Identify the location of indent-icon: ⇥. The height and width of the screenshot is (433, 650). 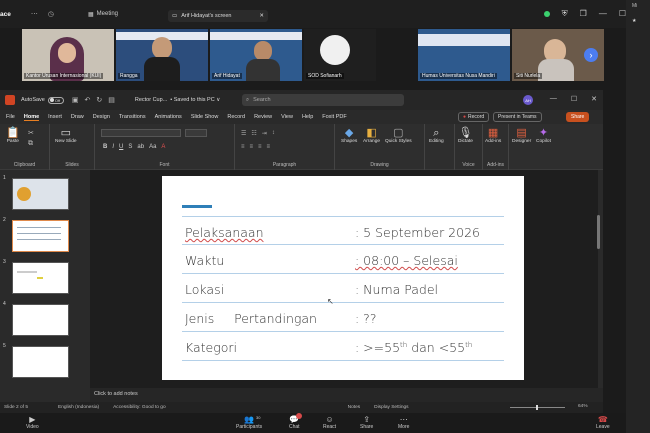
(264, 133).